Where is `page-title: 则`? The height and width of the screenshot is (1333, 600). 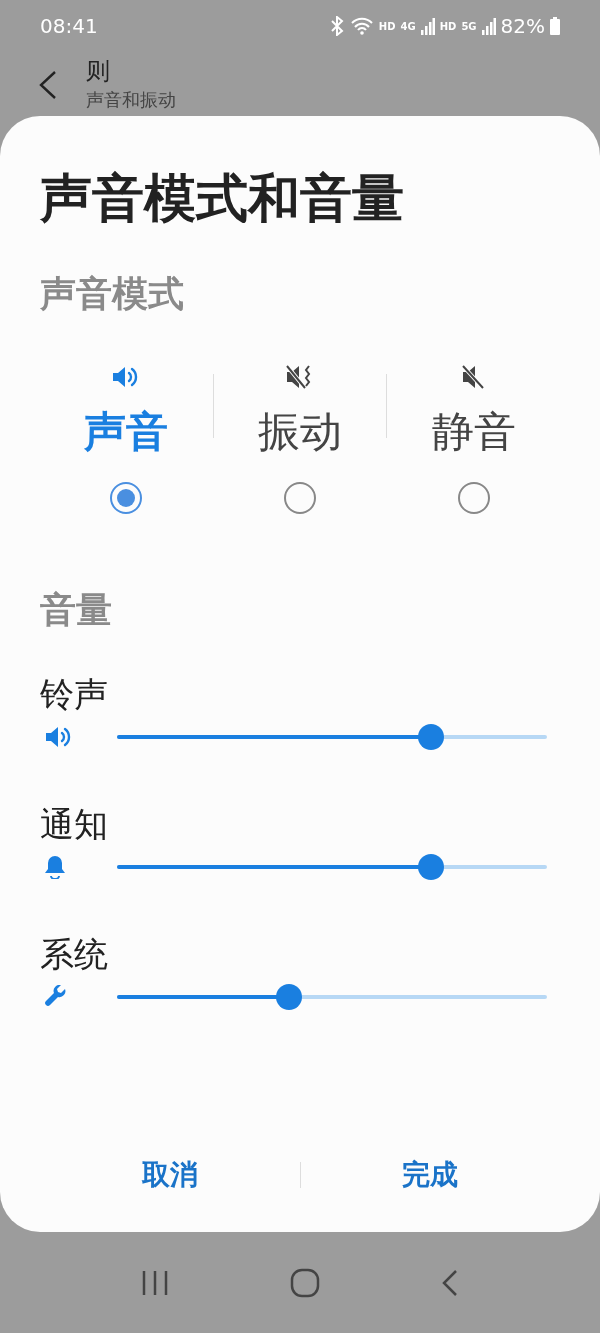 page-title: 则 is located at coordinates (98, 71).